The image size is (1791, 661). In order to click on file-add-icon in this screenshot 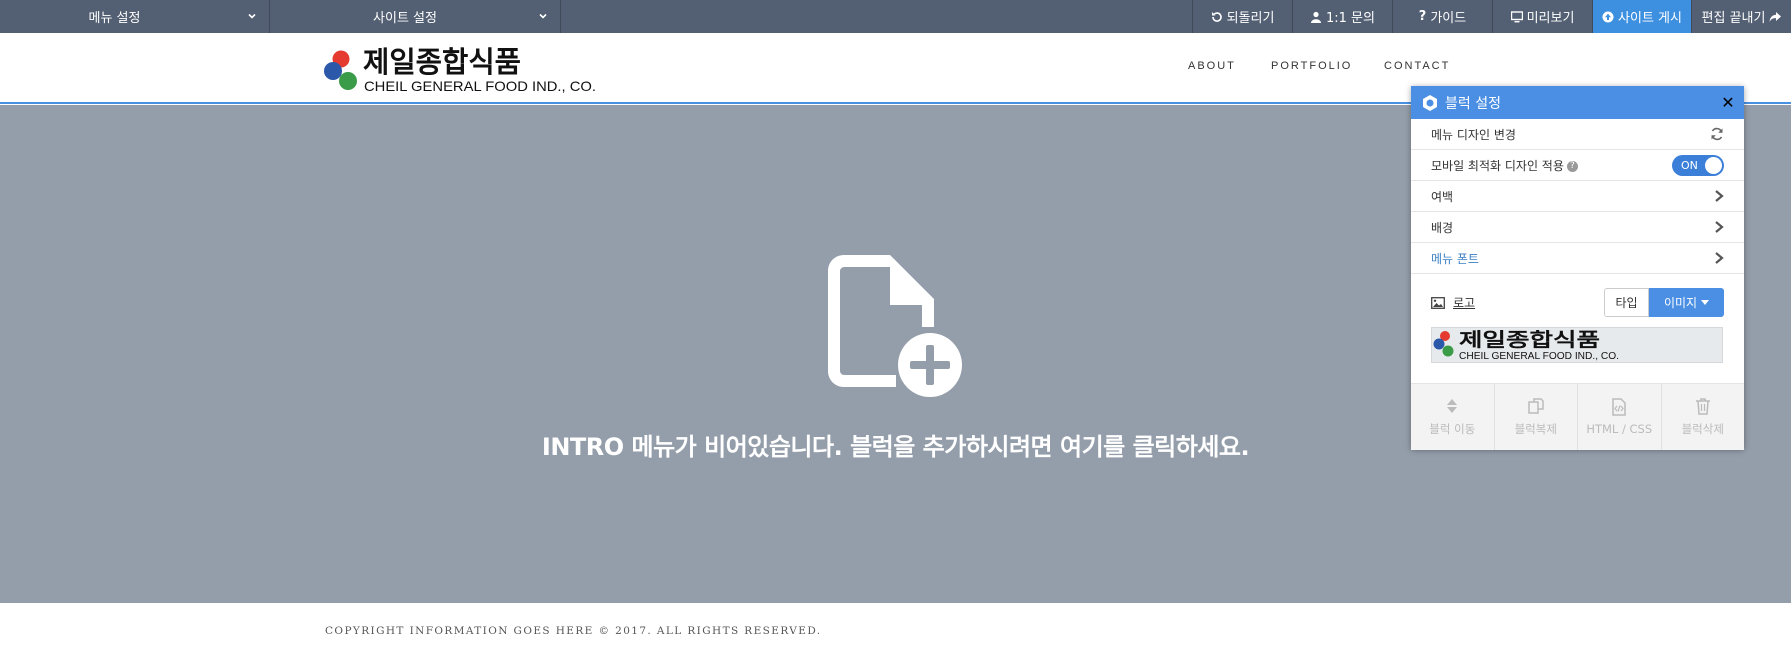, I will do `click(895, 326)`.